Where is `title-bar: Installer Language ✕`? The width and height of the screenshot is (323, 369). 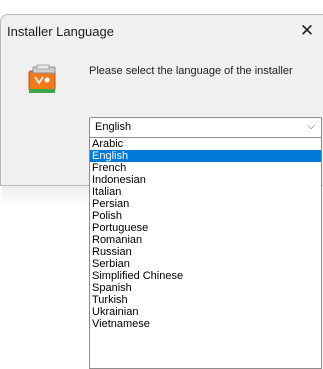
title-bar: Installer Language ✕ is located at coordinates (162, 31).